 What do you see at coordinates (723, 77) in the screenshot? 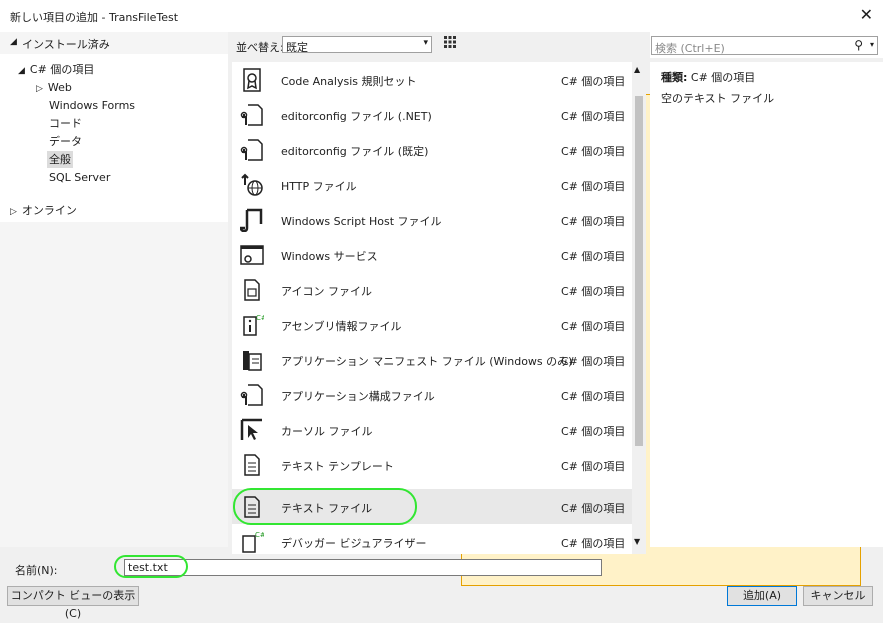
I see `type-value: C# 個の項目` at bounding box center [723, 77].